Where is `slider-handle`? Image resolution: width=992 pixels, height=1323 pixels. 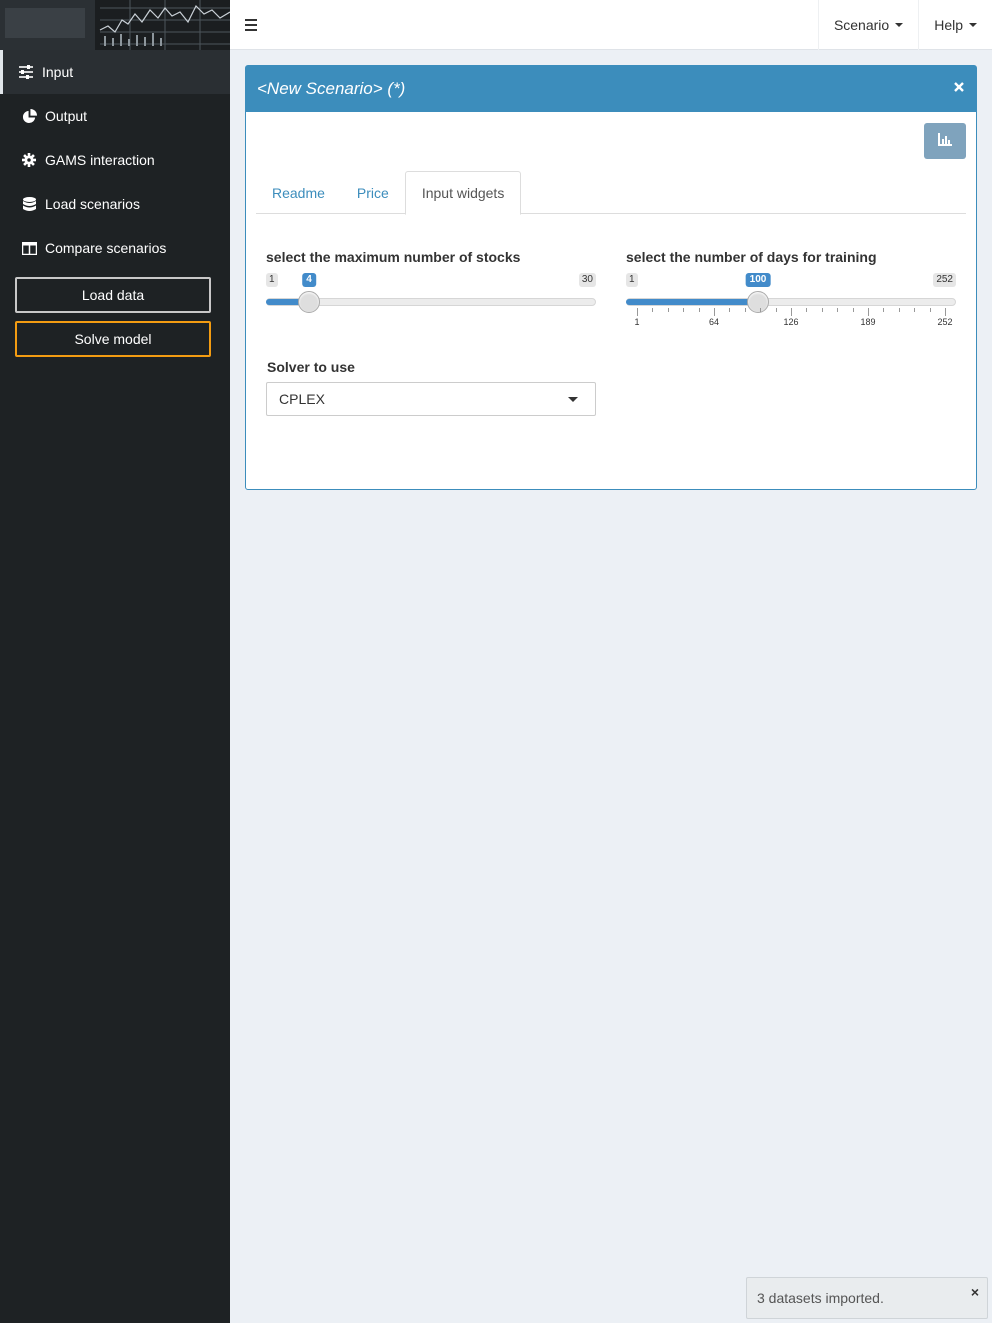 slider-handle is located at coordinates (309, 302).